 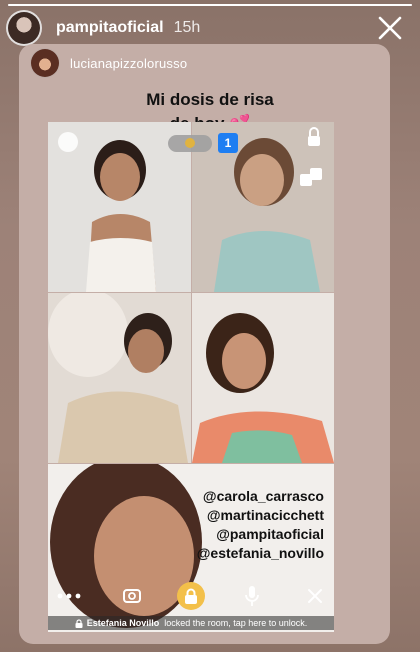 What do you see at coordinates (252, 596) in the screenshot?
I see `microphone-icon` at bounding box center [252, 596].